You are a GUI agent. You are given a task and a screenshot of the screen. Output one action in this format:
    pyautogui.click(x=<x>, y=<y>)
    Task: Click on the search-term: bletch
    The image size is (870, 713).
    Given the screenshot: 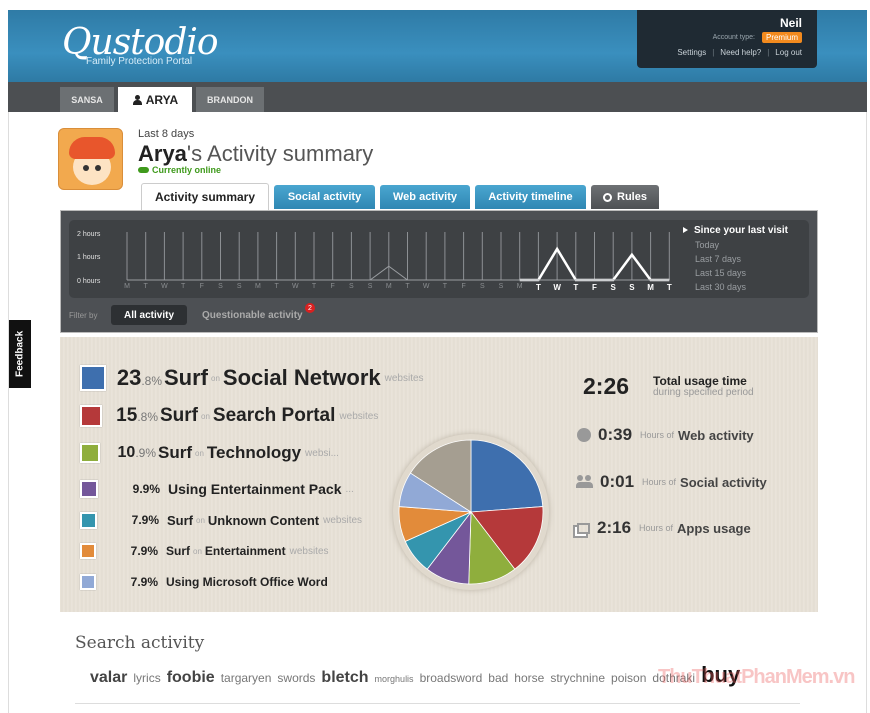 What is the action you would take?
    pyautogui.click(x=344, y=678)
    